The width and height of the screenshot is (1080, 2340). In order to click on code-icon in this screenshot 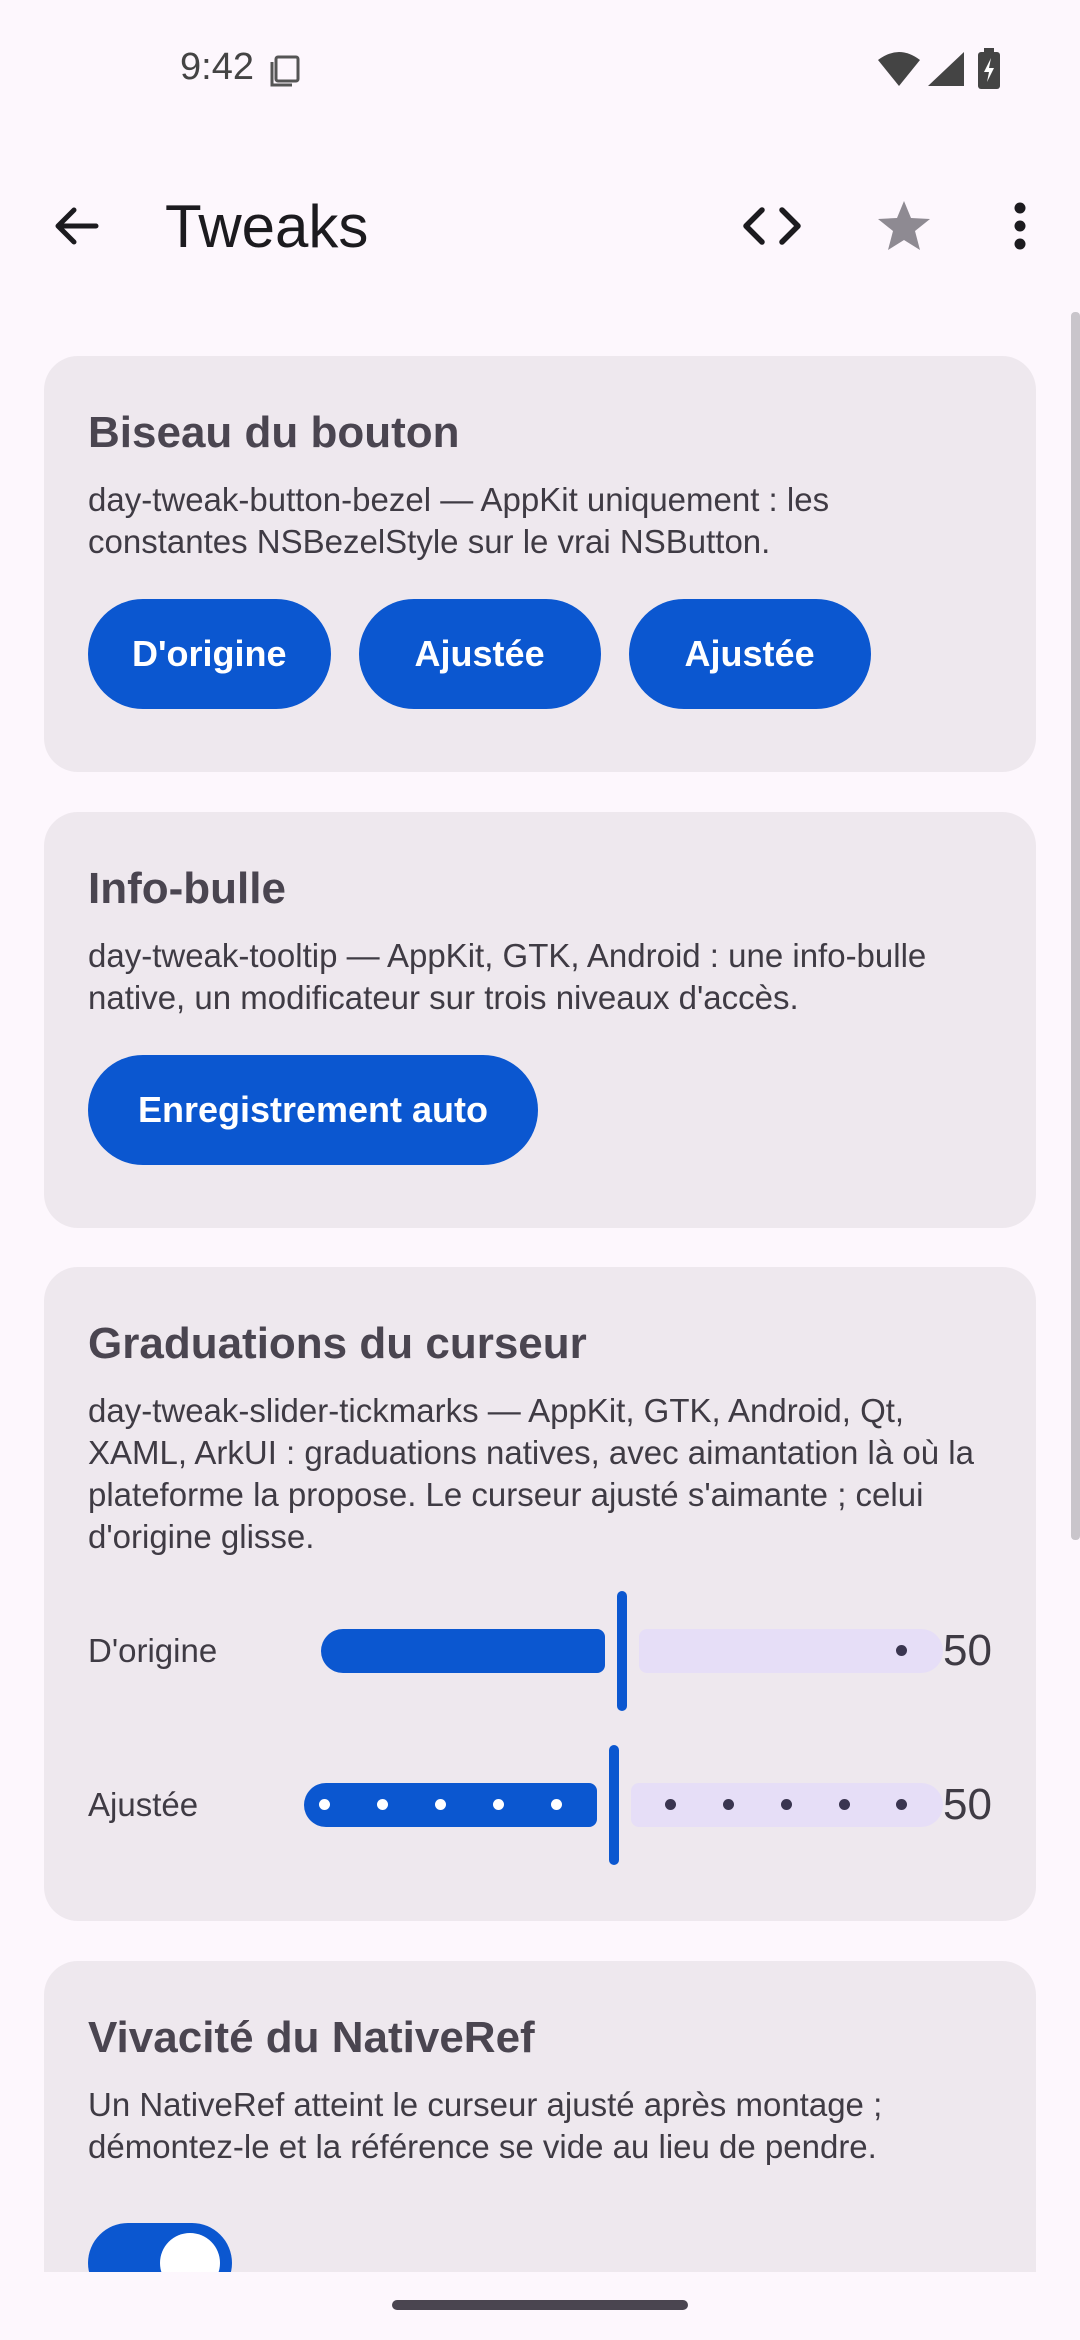, I will do `click(772, 226)`.